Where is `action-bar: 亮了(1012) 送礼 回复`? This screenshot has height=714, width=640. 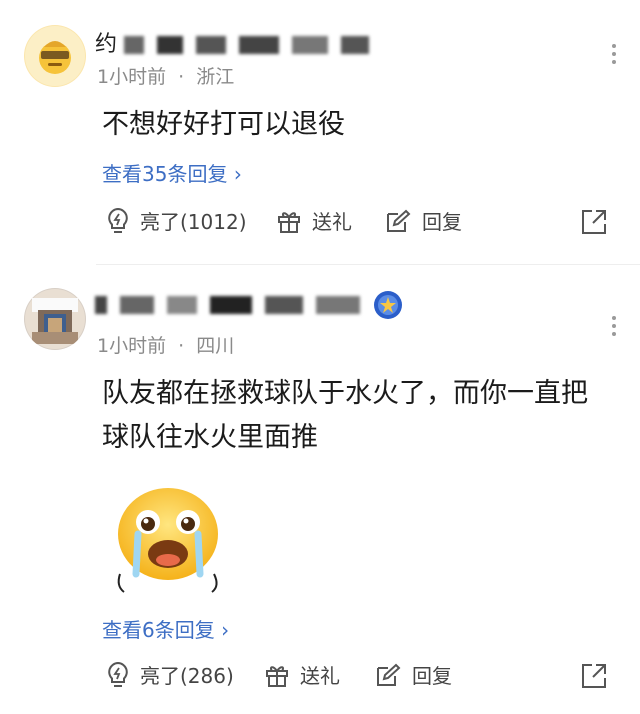 action-bar: 亮了(1012) 送礼 回复 is located at coordinates (320, 222).